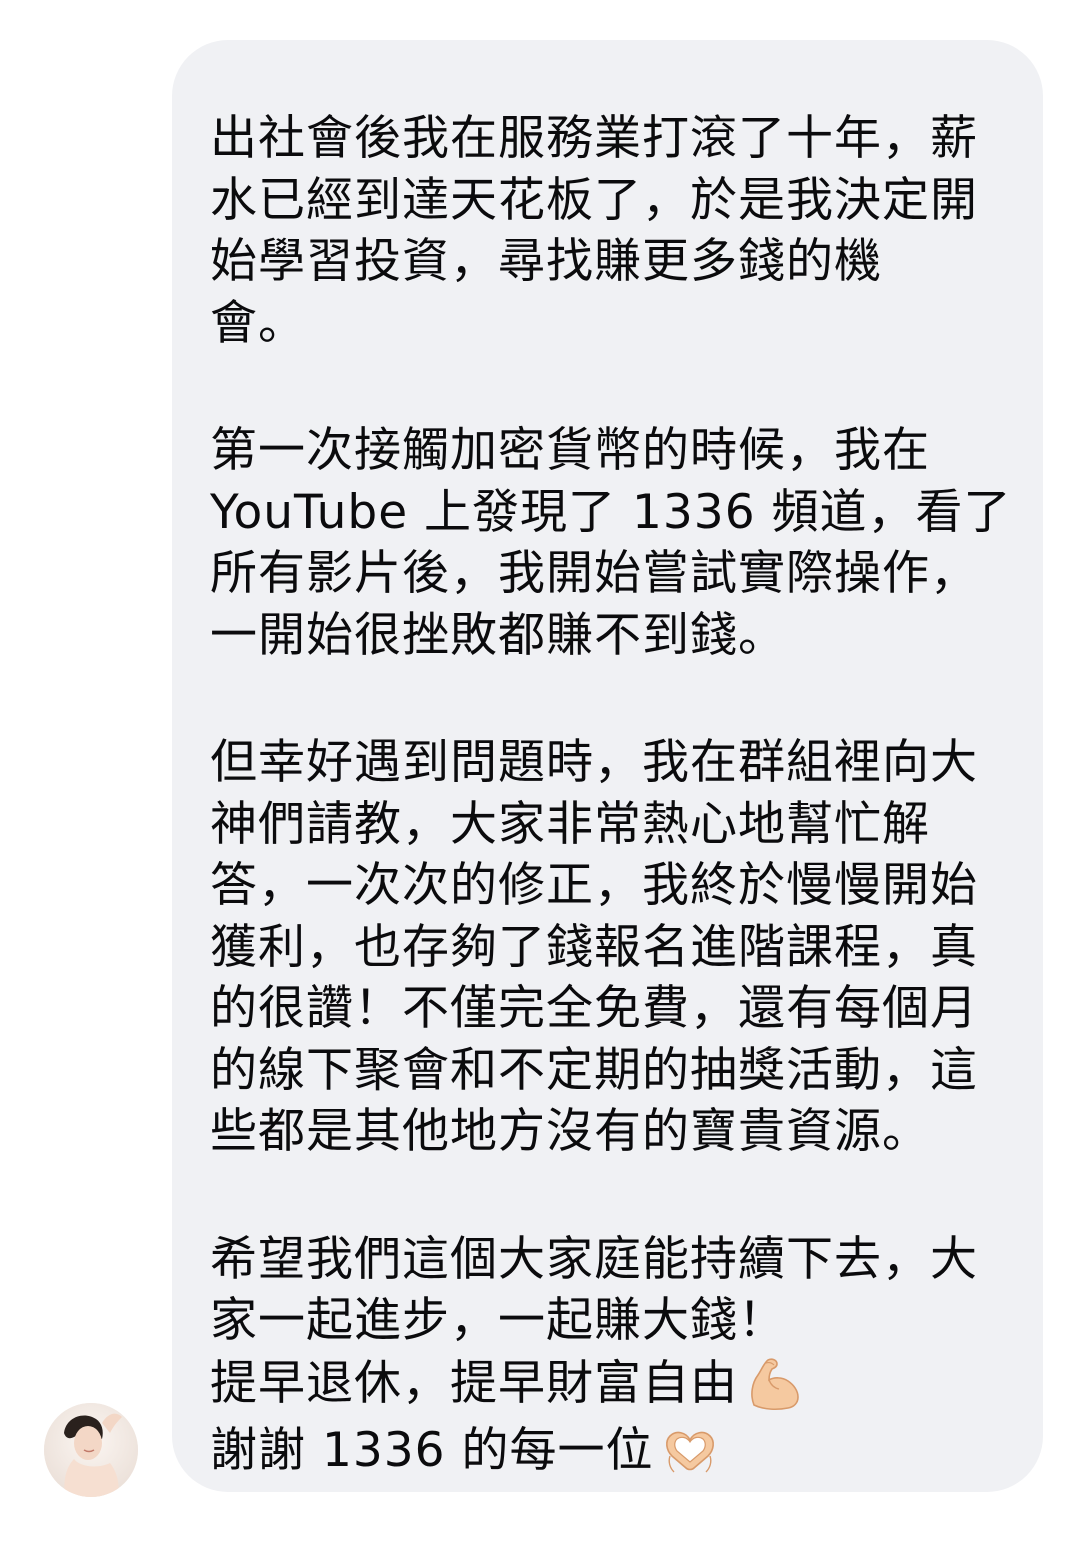  I want to click on sender-avatar, so click(91, 1450).